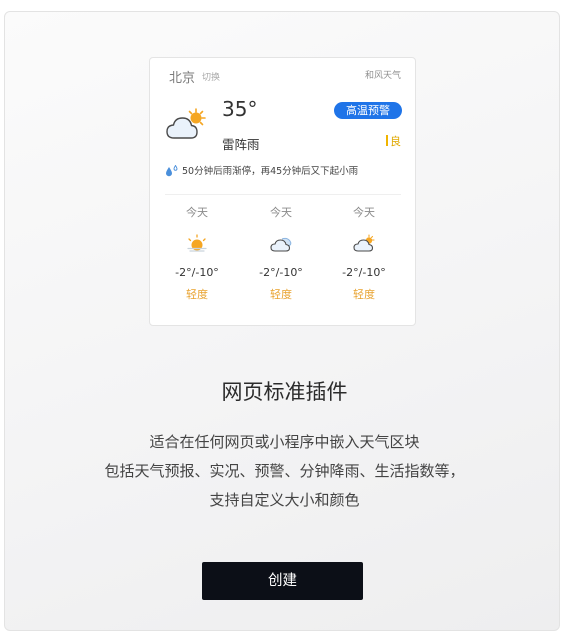  I want to click on plugin-title: 网页标准插件, so click(284, 392).